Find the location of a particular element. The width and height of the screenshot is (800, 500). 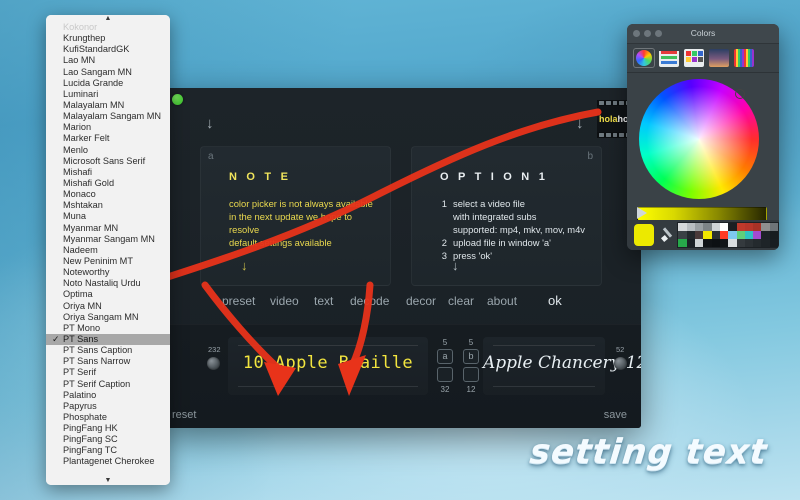

color-wheel is located at coordinates (699, 139).